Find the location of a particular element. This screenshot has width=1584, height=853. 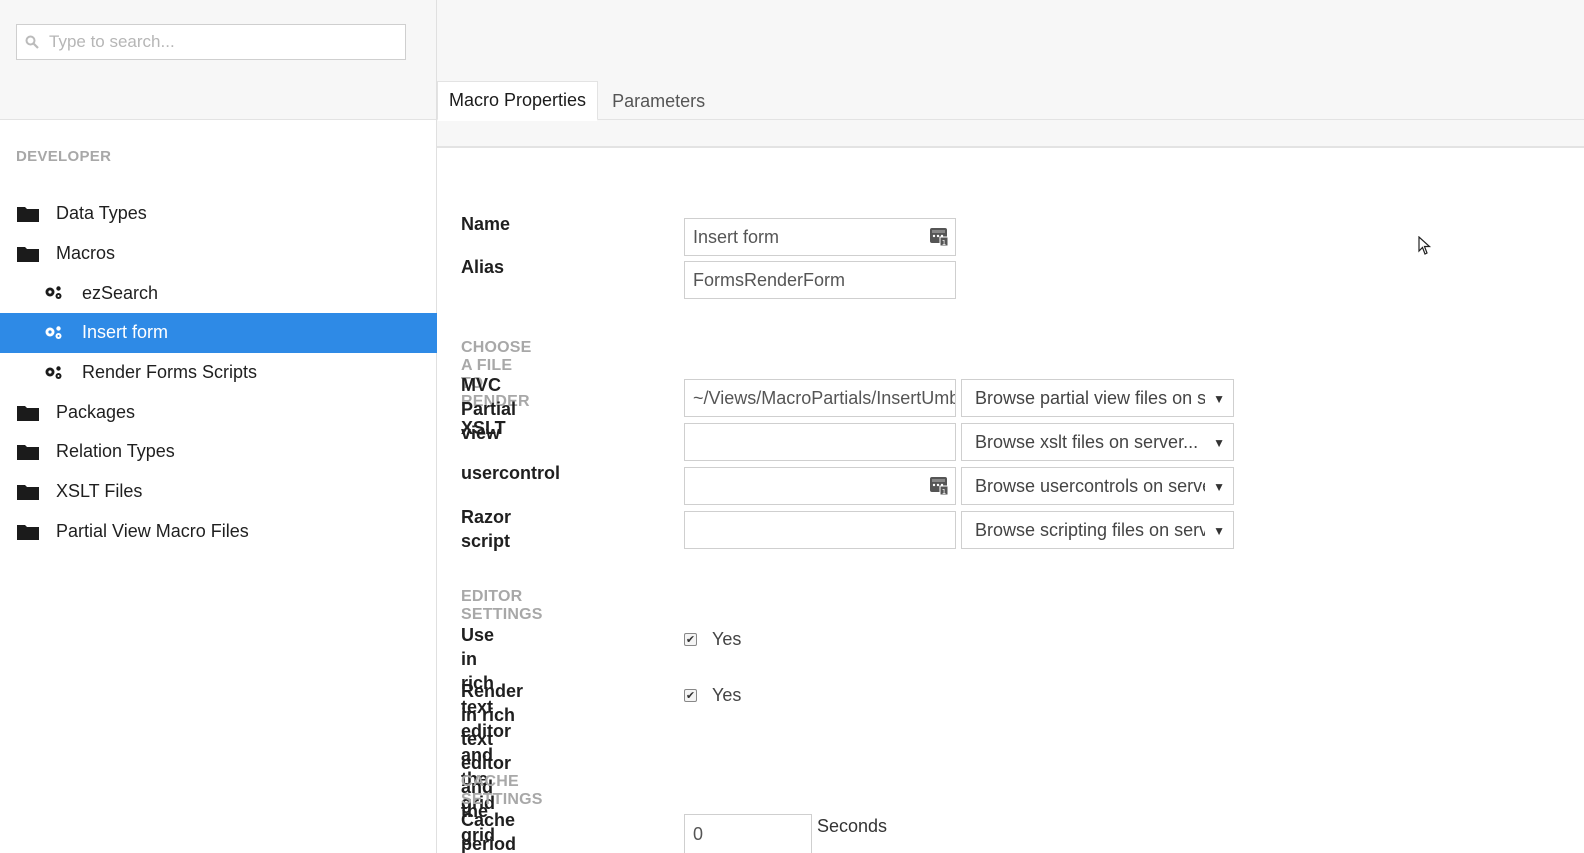

usercontrol-select: Browse usercontrols on server... ▼ is located at coordinates (1097, 486).